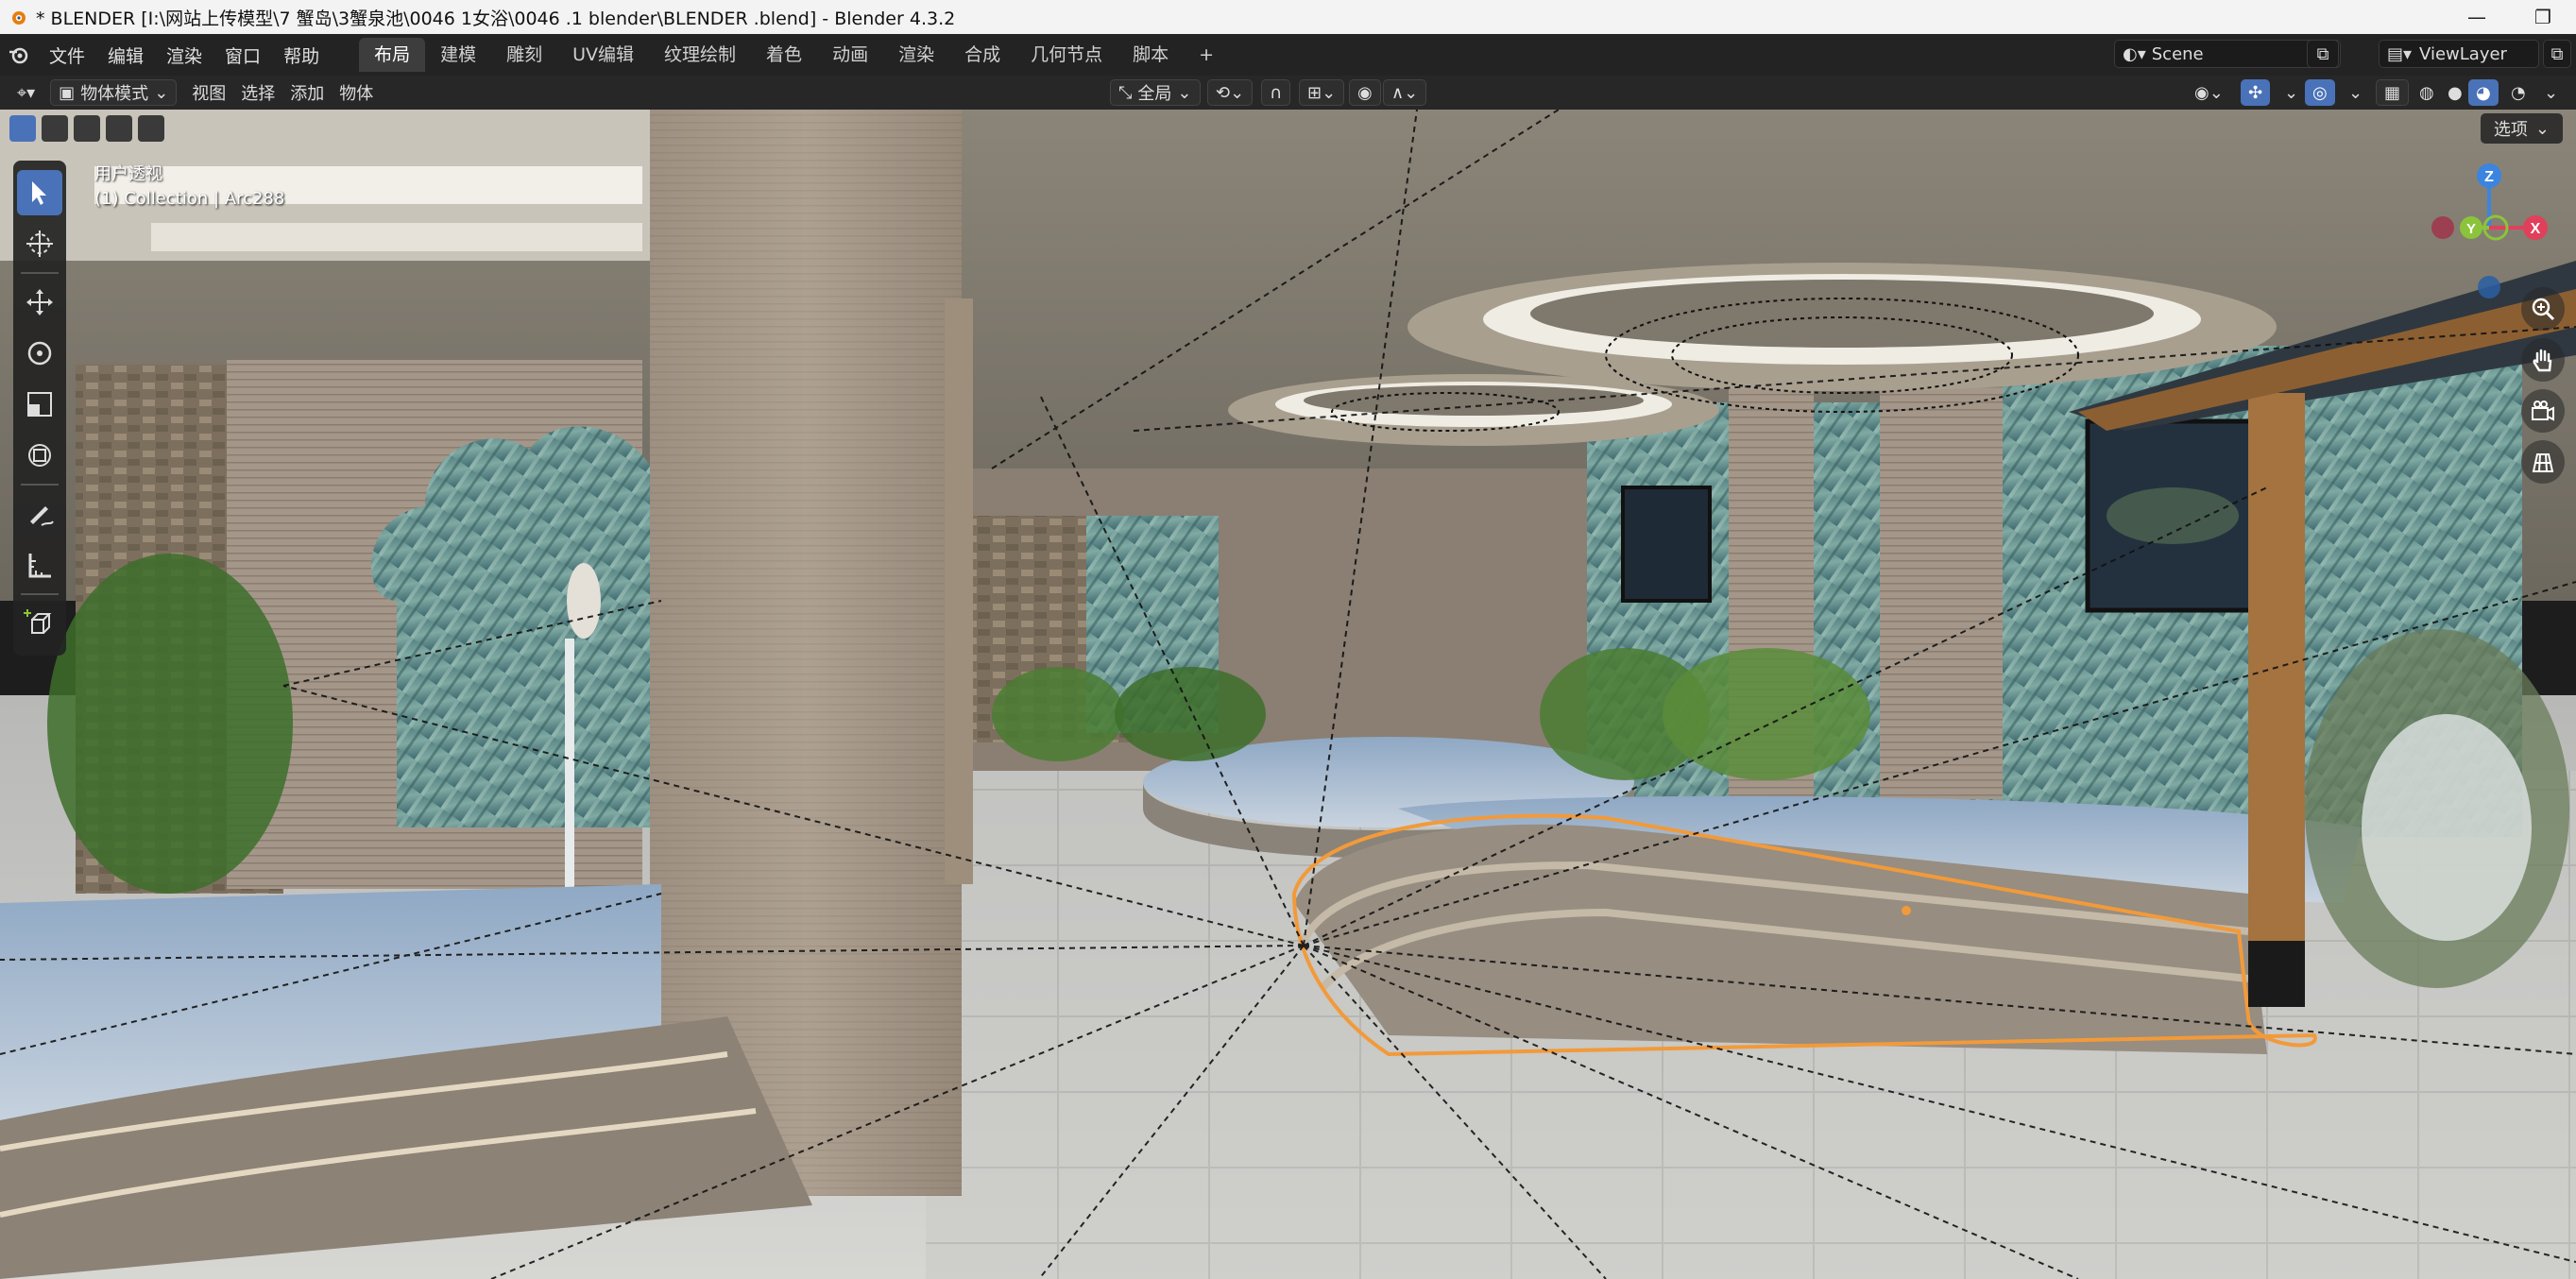  I want to click on menu-help: 帮助, so click(301, 55).